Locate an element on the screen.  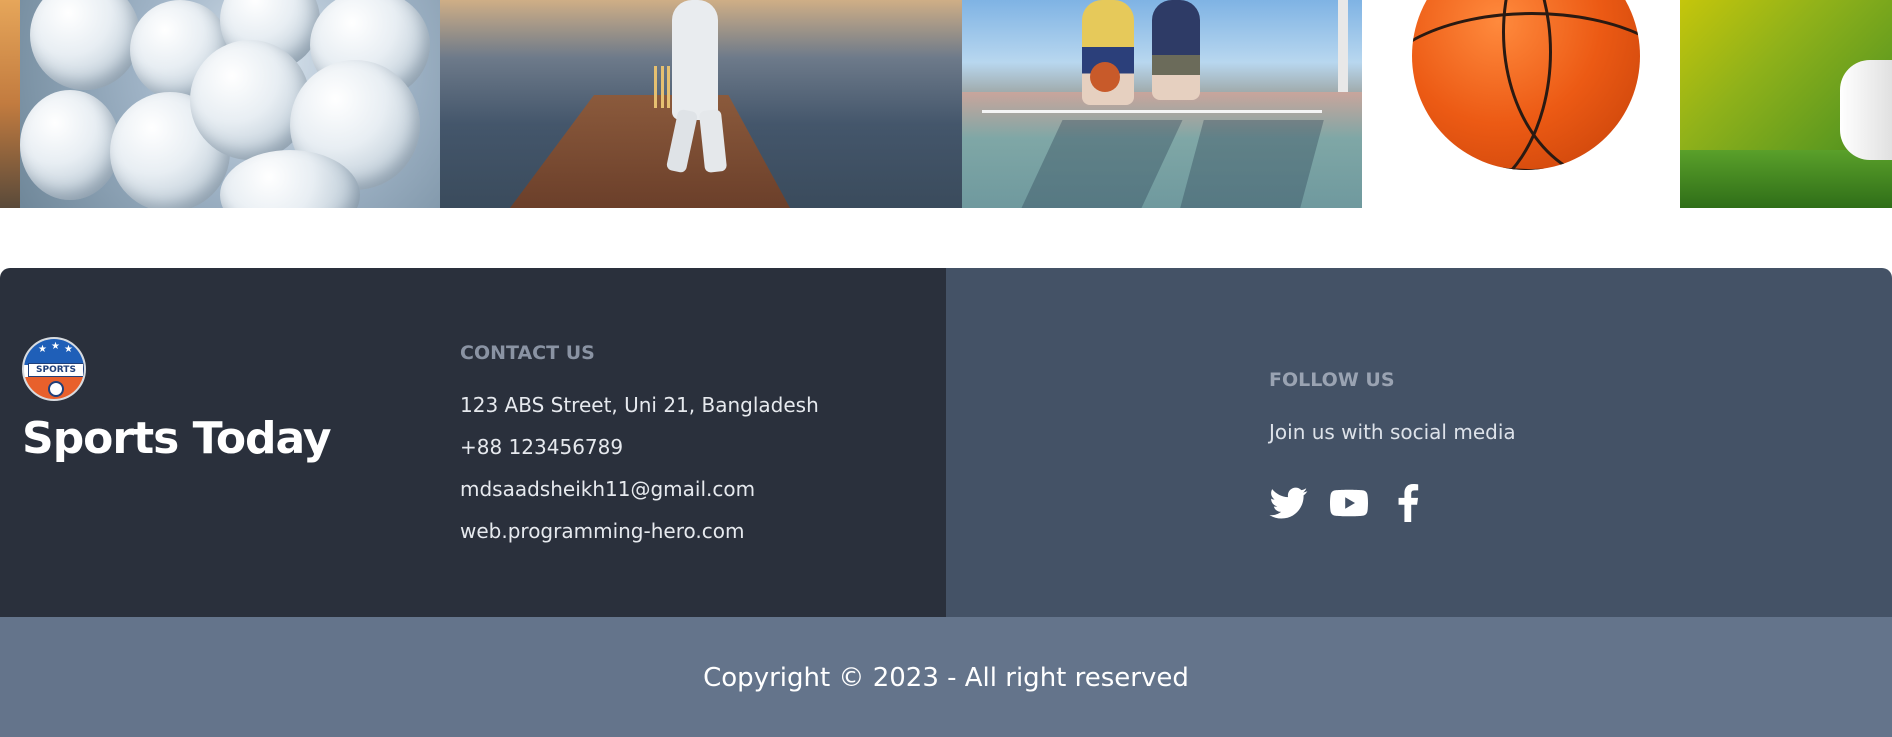
gallery-image-basketball is located at coordinates (1521, 104).